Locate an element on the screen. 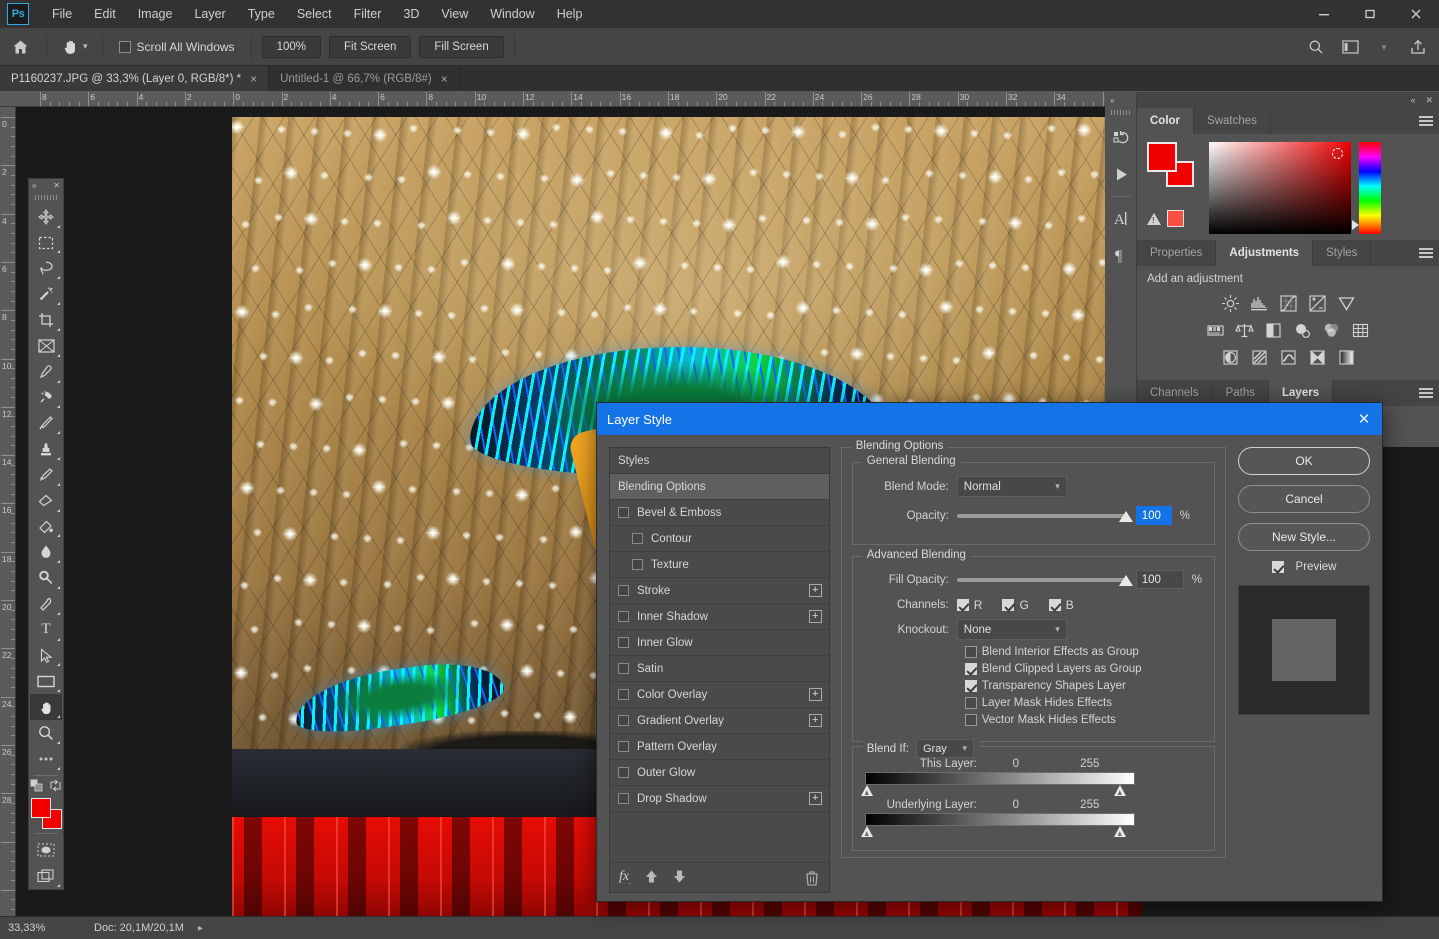 Image resolution: width=1439 pixels, height=939 pixels. chevron-down-icon: ▾ is located at coordinates (1384, 47).